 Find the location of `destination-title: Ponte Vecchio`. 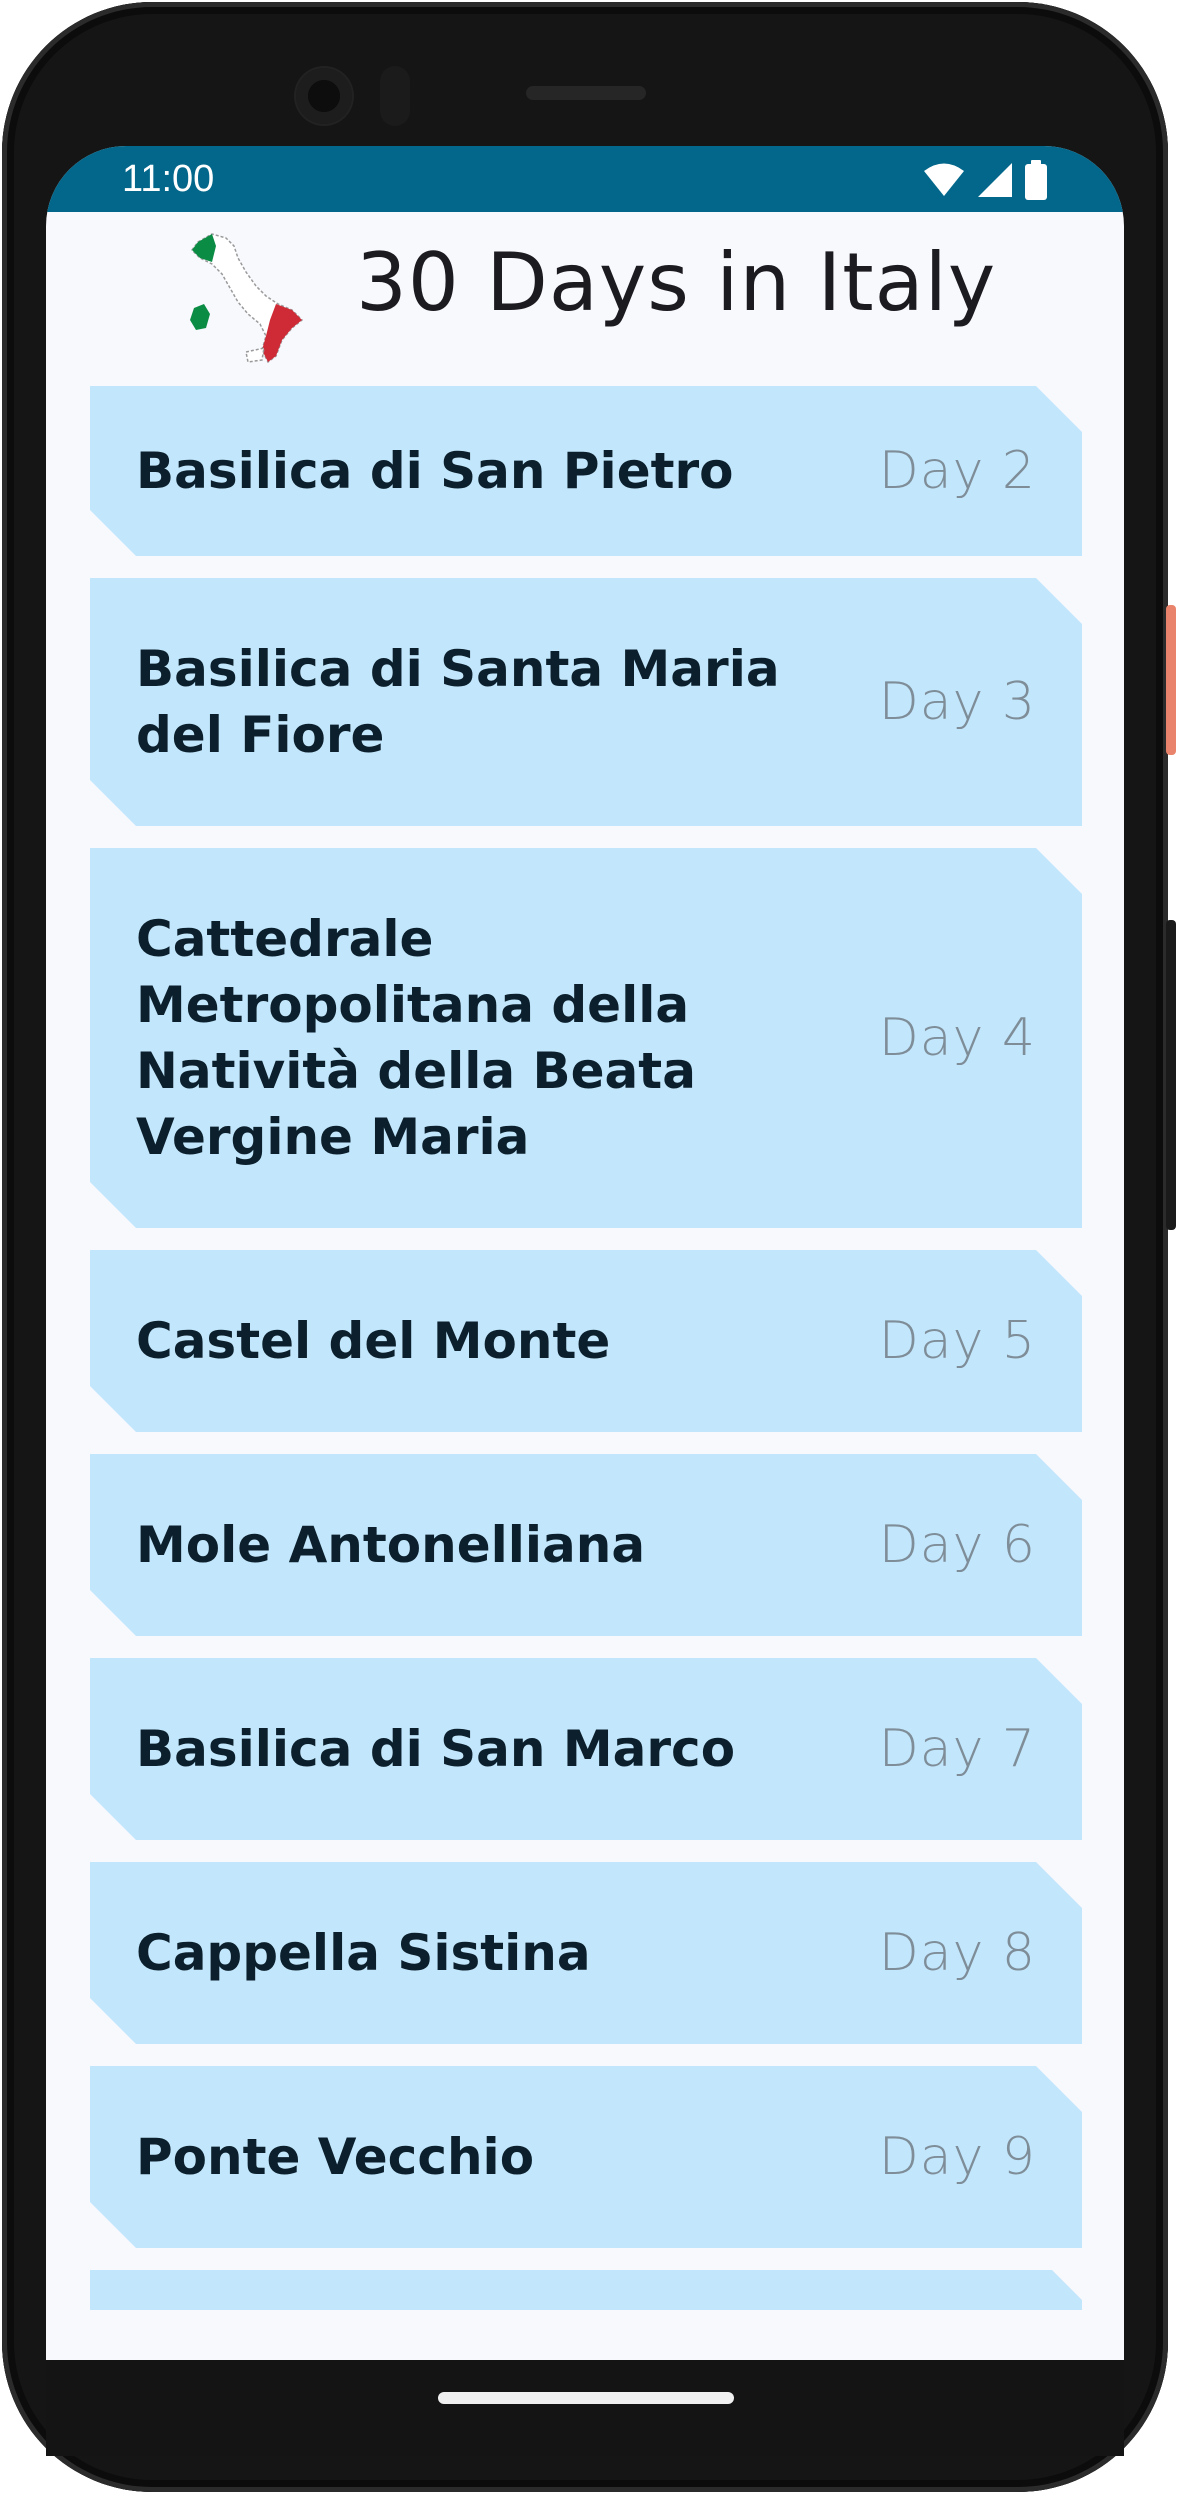

destination-title: Ponte Vecchio is located at coordinates (335, 2157).